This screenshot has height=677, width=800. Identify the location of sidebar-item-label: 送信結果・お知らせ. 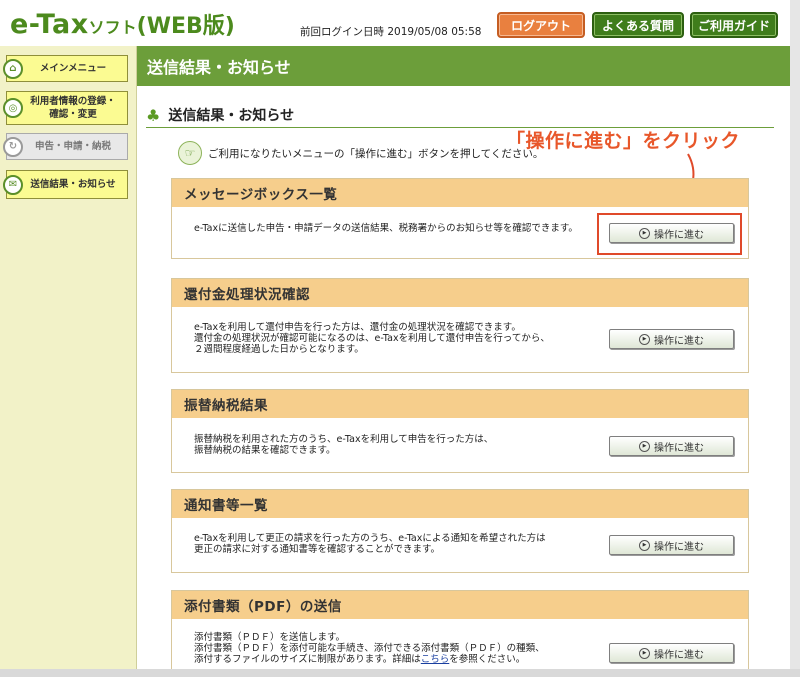
(73, 184).